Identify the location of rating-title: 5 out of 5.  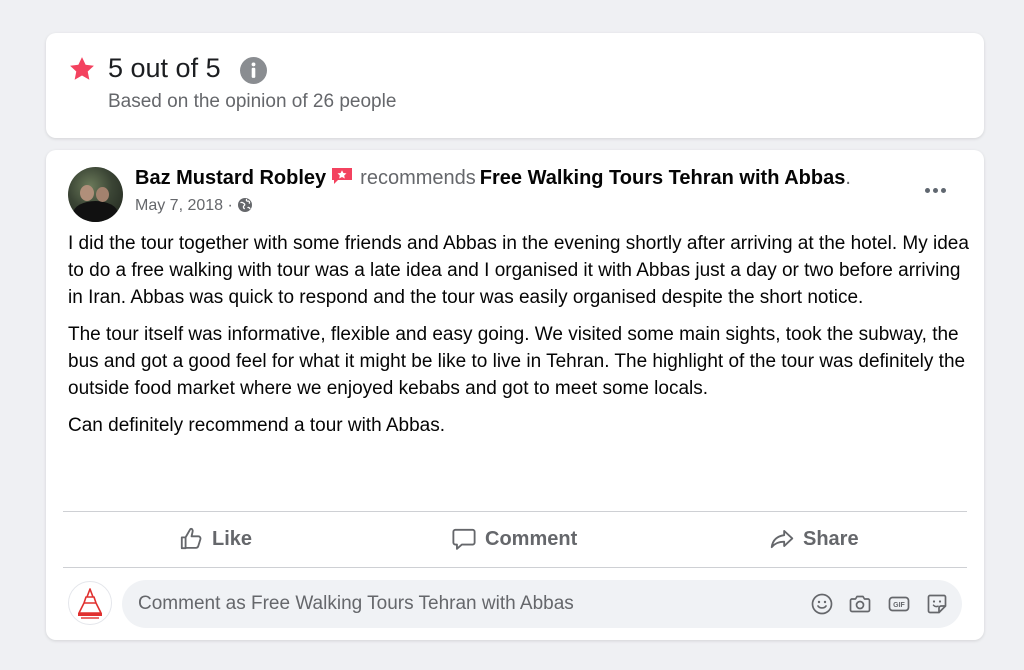
(164, 68).